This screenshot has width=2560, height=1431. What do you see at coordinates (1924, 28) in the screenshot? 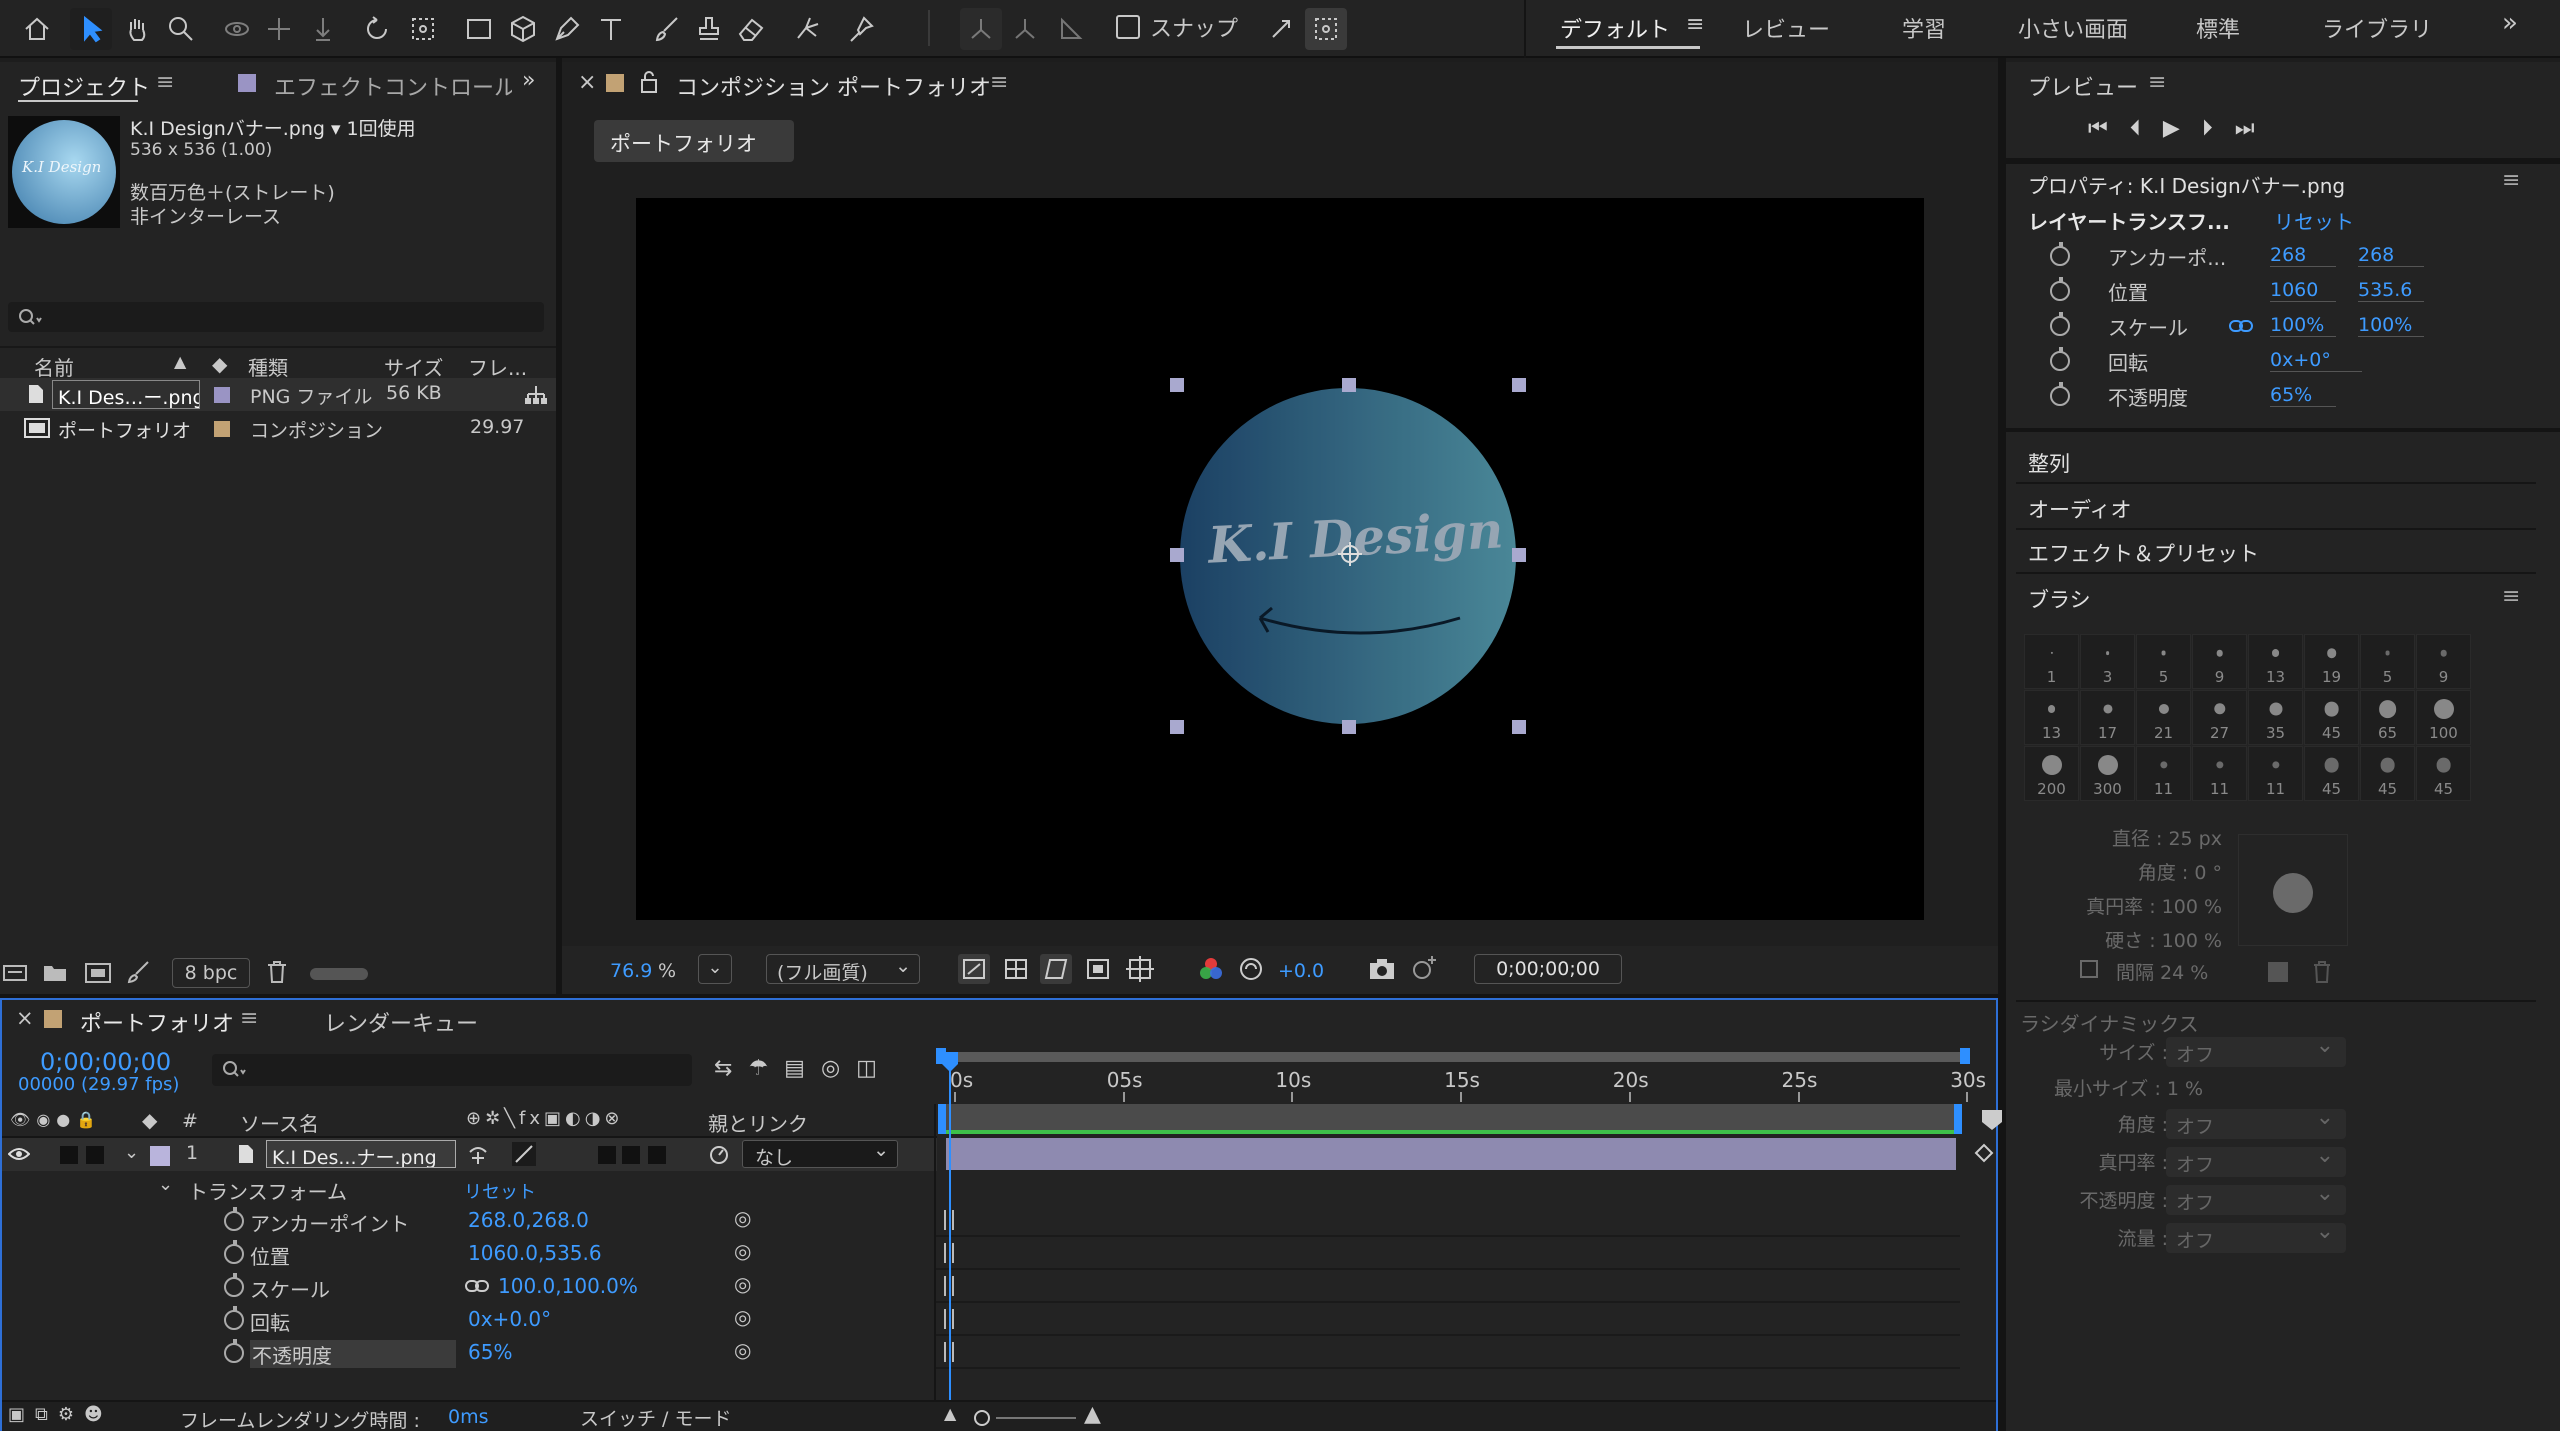
I see `workspace-learn: 学習` at bounding box center [1924, 28].